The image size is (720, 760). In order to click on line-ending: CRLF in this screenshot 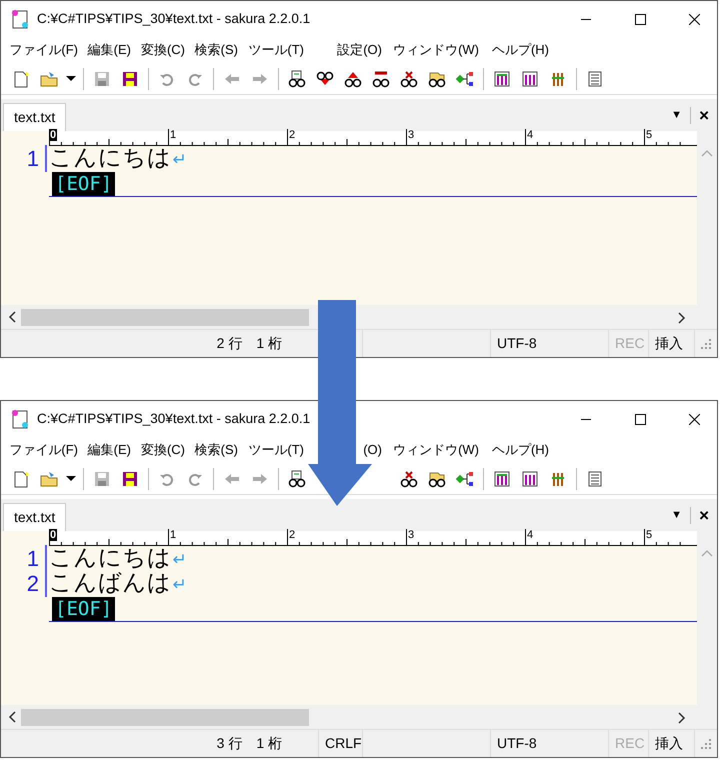, I will do `click(343, 743)`.